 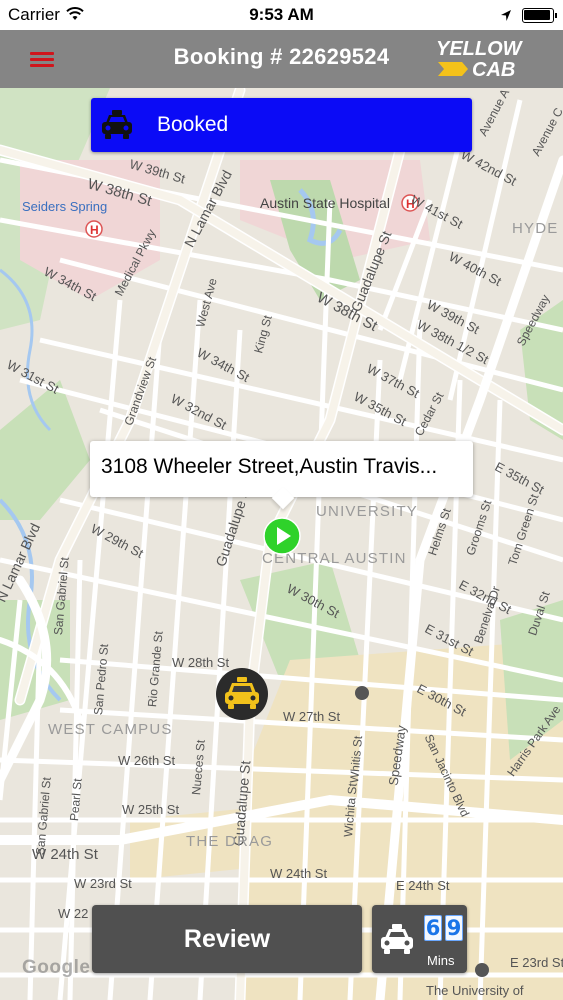 What do you see at coordinates (539, 15) in the screenshot?
I see `battery-icon` at bounding box center [539, 15].